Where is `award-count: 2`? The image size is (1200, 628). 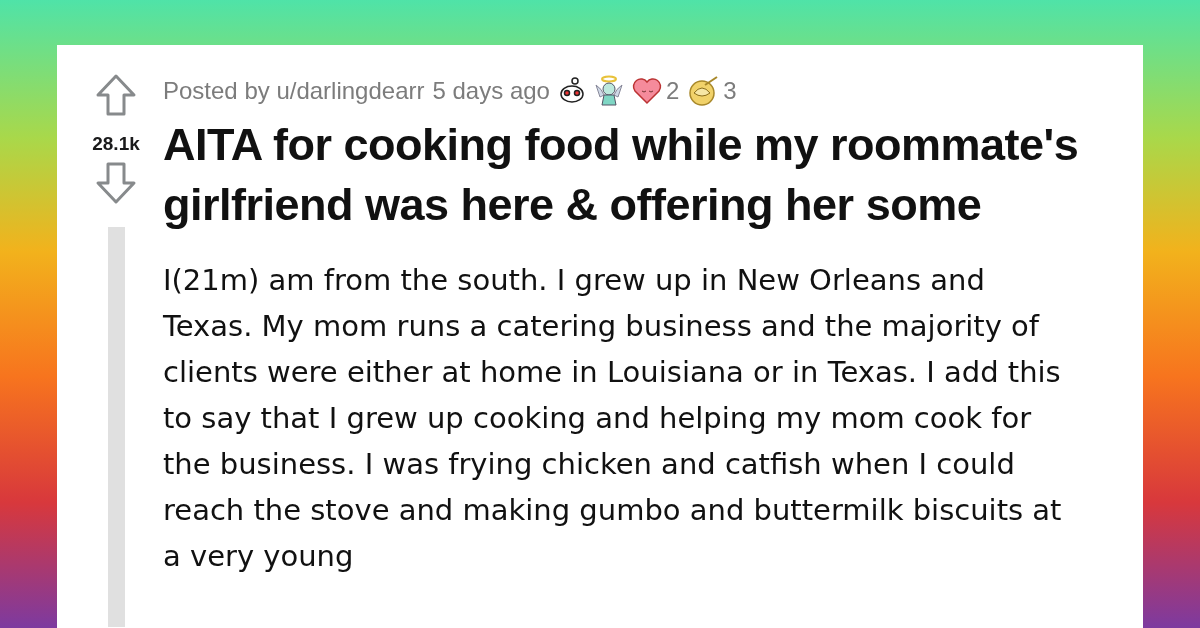 award-count: 2 is located at coordinates (672, 91).